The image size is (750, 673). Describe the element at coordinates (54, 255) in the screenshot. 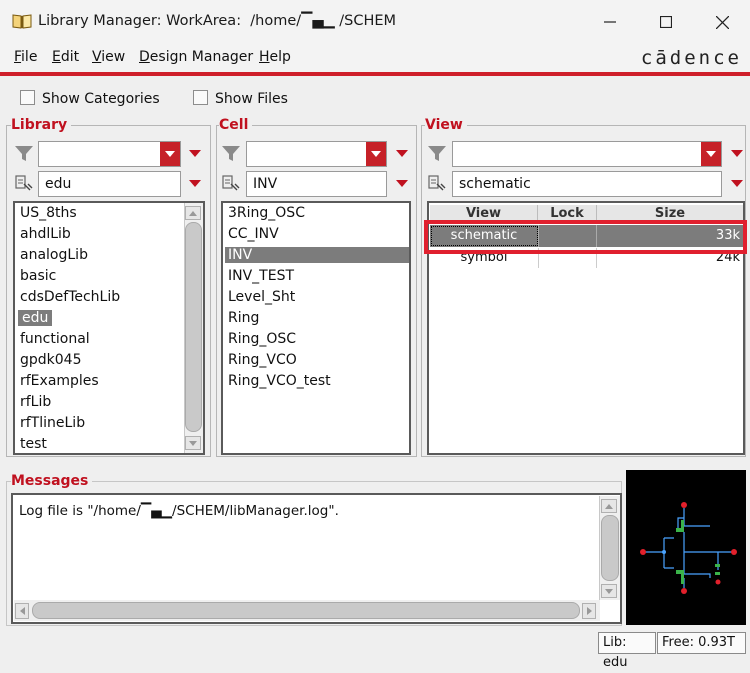

I see `list-item: analogLib` at that location.